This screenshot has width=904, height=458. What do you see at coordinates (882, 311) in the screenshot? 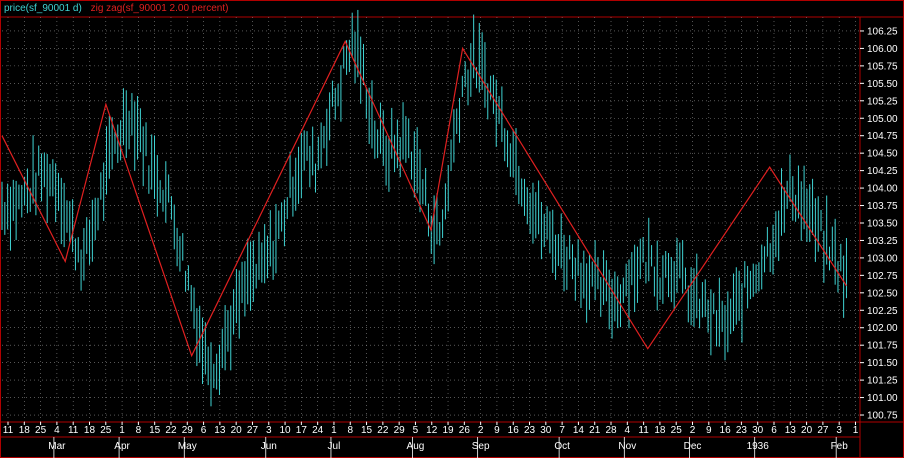
I see `y-tick-label: 102.25` at bounding box center [882, 311].